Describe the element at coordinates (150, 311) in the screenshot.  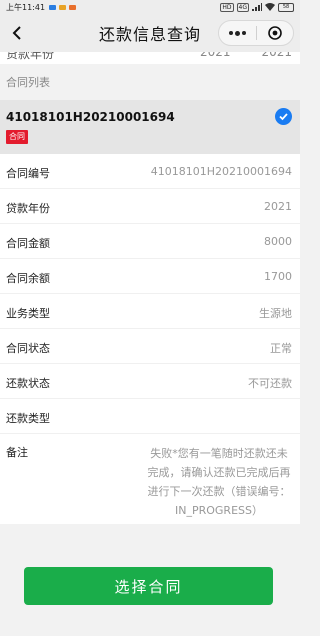
I see `detail-row-business-type: 业务类型 生源地` at that location.